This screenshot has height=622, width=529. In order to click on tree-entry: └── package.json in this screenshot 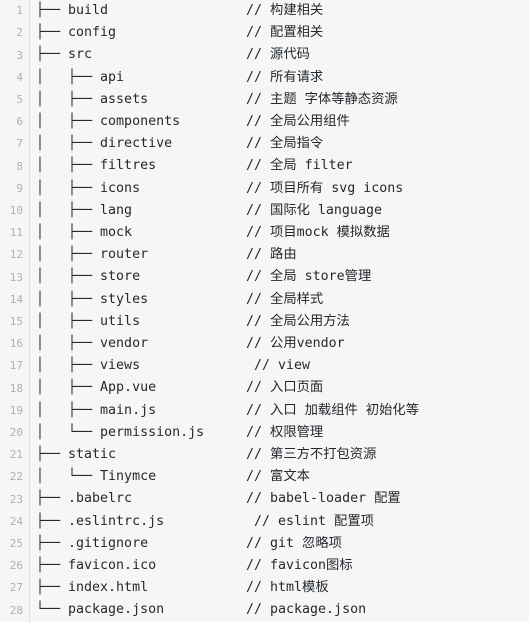, I will do `click(100, 610)`.